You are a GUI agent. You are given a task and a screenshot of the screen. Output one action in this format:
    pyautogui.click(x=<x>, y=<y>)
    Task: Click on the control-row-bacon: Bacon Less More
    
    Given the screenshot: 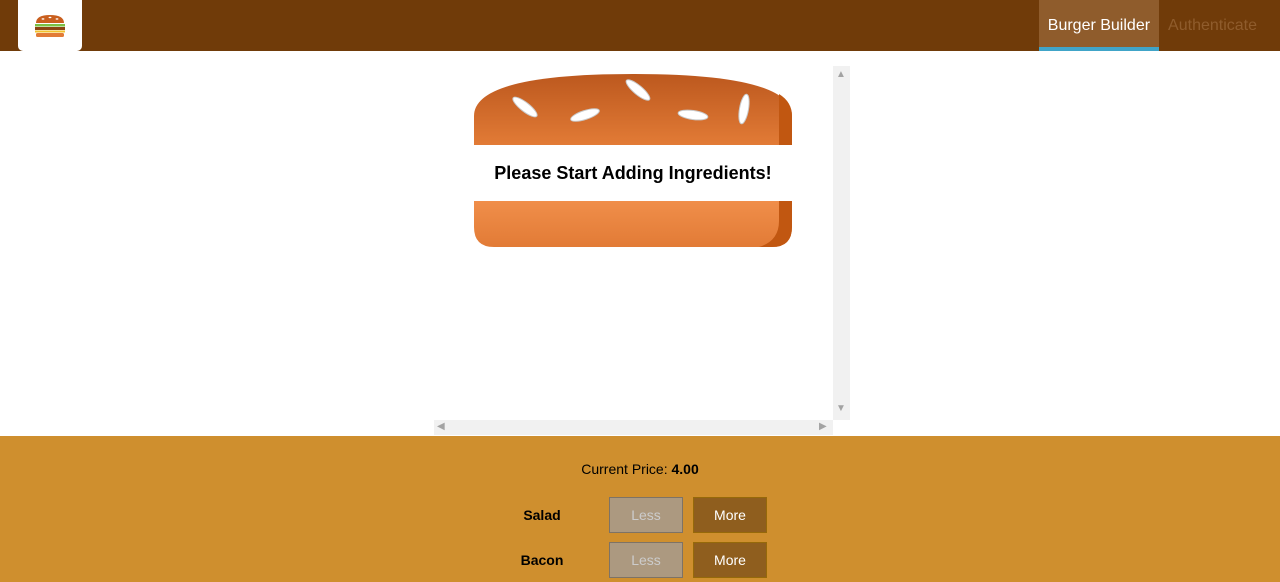 What is the action you would take?
    pyautogui.click(x=640, y=560)
    